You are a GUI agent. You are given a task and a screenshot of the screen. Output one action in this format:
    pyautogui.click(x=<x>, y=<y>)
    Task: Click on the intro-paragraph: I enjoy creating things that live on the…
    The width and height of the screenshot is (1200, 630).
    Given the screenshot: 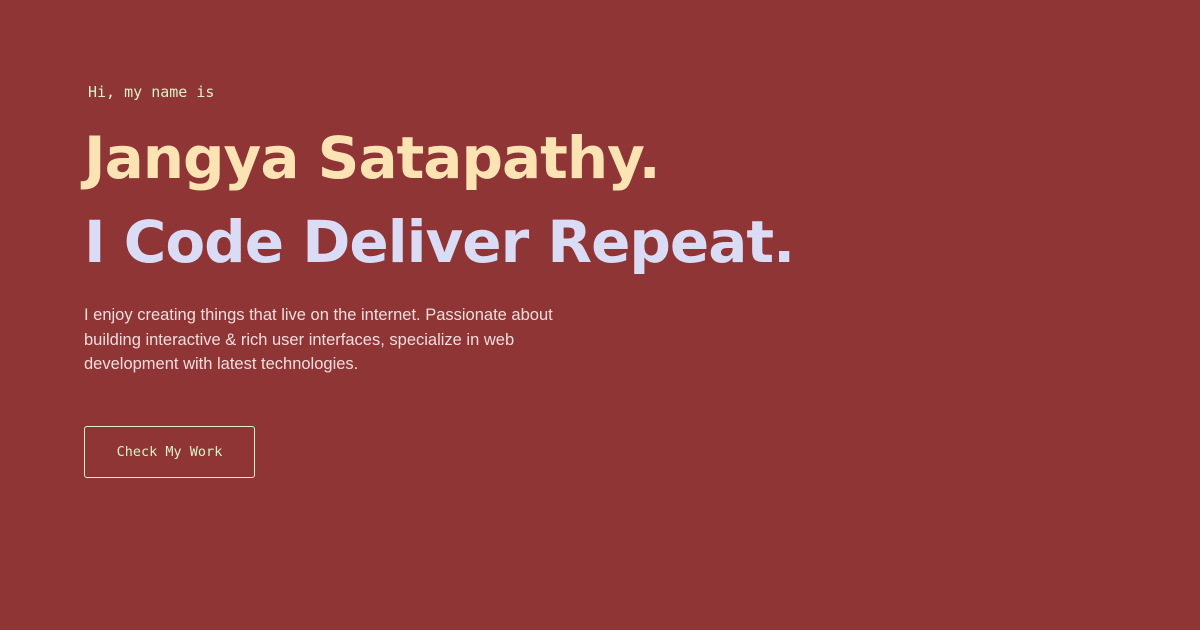 What is the action you would take?
    pyautogui.click(x=318, y=339)
    